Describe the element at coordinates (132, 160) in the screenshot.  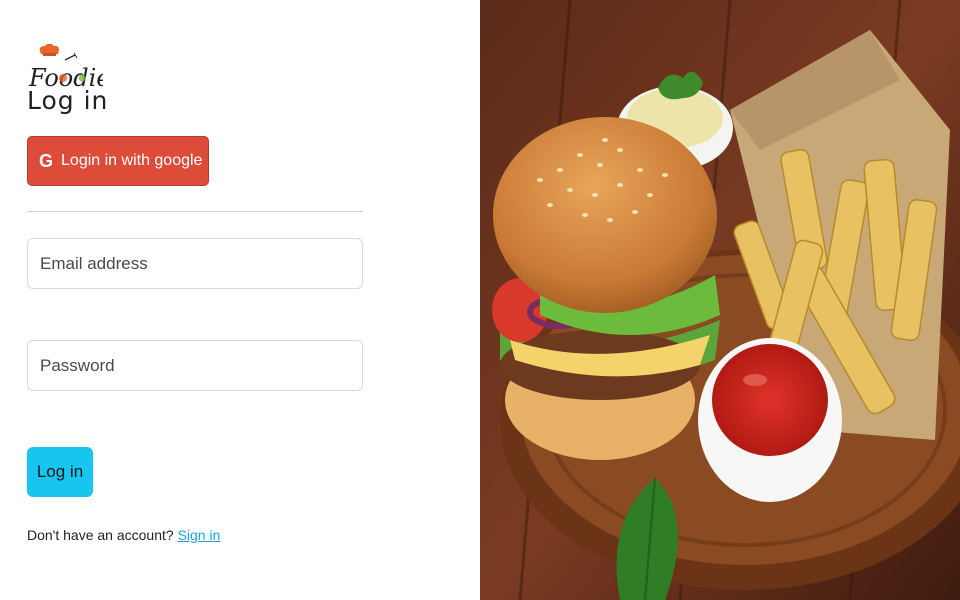
I see `google-login-label: Login in with google` at that location.